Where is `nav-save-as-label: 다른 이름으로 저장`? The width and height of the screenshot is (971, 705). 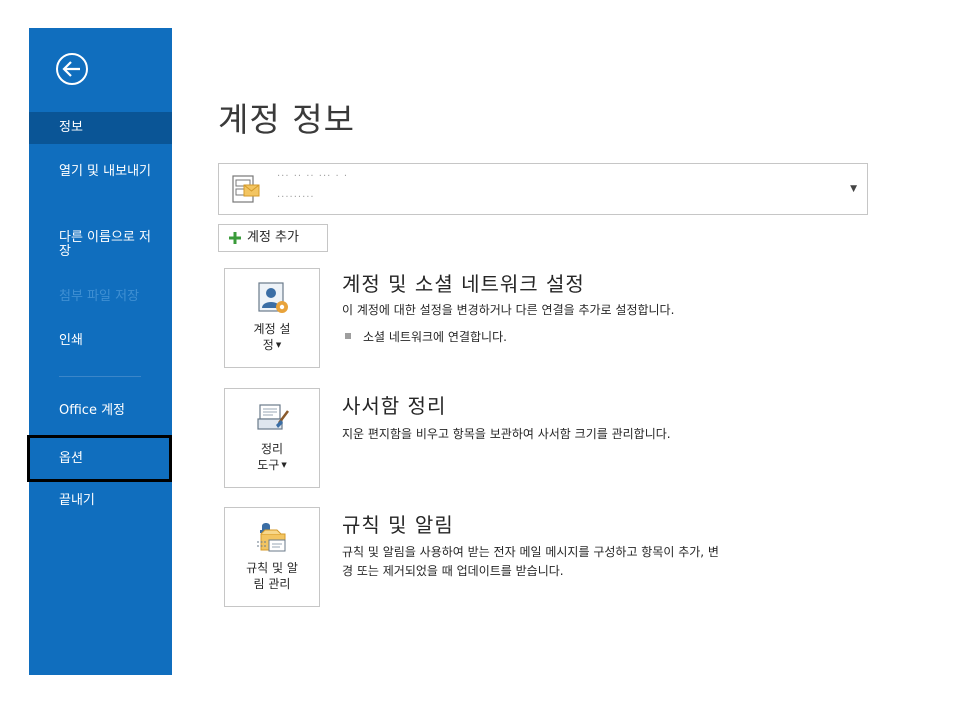
nav-save-as-label: 다른 이름으로 저장 is located at coordinates (105, 244).